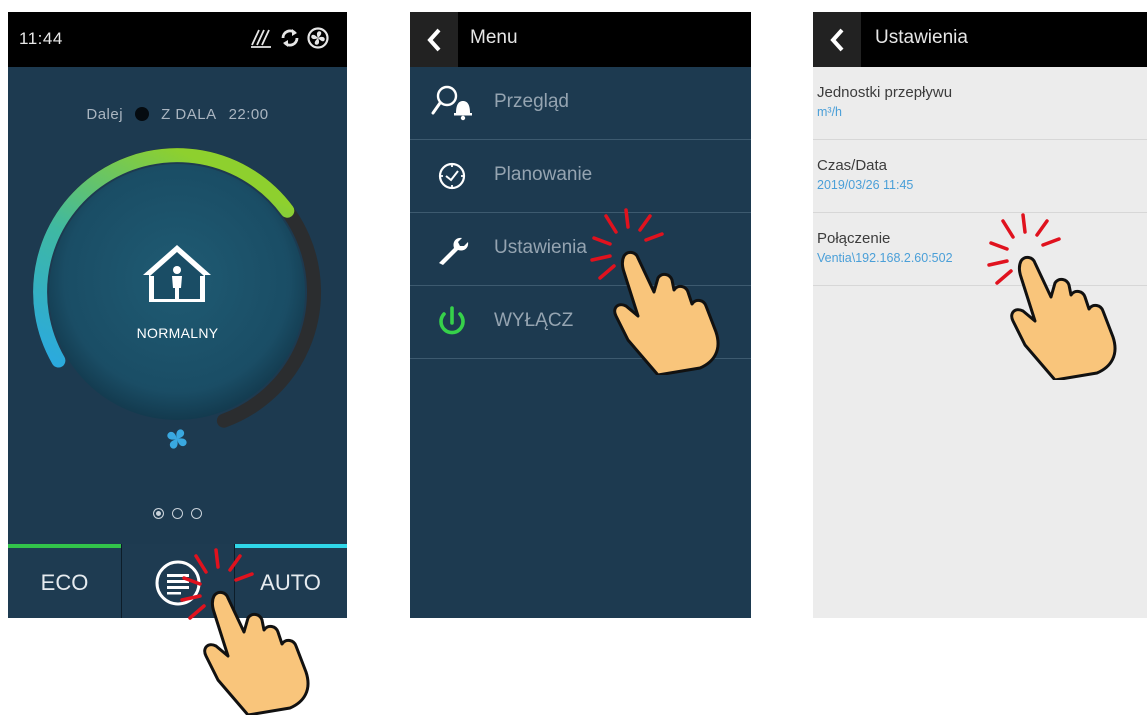 The width and height of the screenshot is (1147, 715). What do you see at coordinates (865, 185) in the screenshot?
I see `setting-value: 2019/03/26 11:45` at bounding box center [865, 185].